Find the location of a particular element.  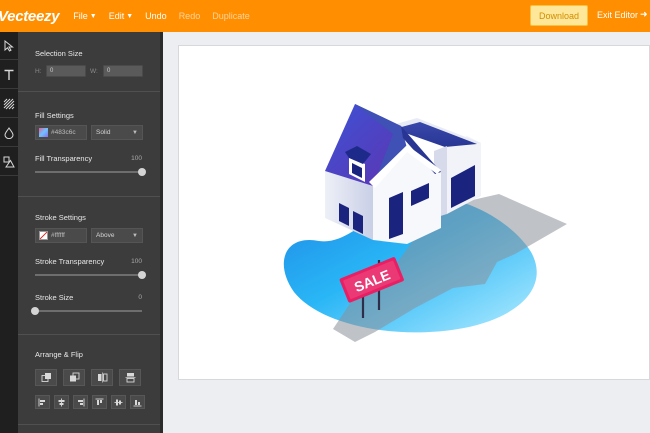

align-right-button is located at coordinates (80, 402).